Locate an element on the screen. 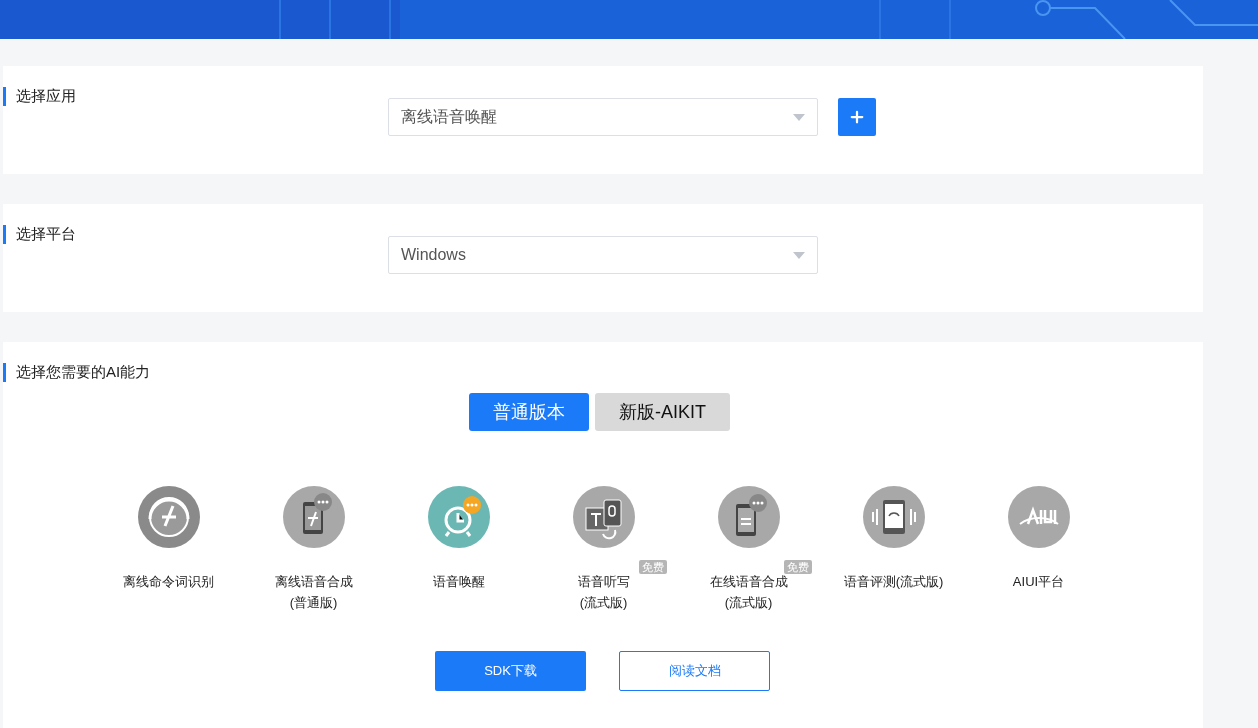 The height and width of the screenshot is (728, 1258). ability-label: 离线命令词识别 is located at coordinates (168, 581).